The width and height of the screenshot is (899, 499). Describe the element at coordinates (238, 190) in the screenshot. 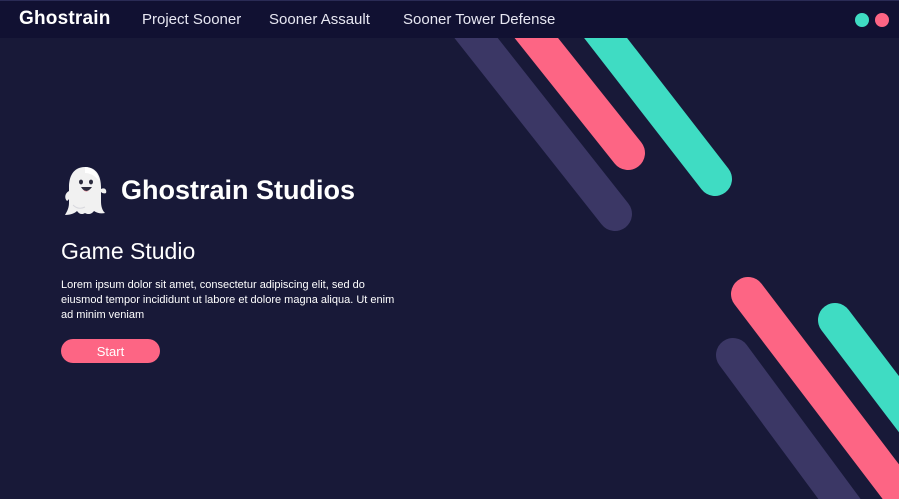

I see `hero-title: Ghostrain Studios` at that location.